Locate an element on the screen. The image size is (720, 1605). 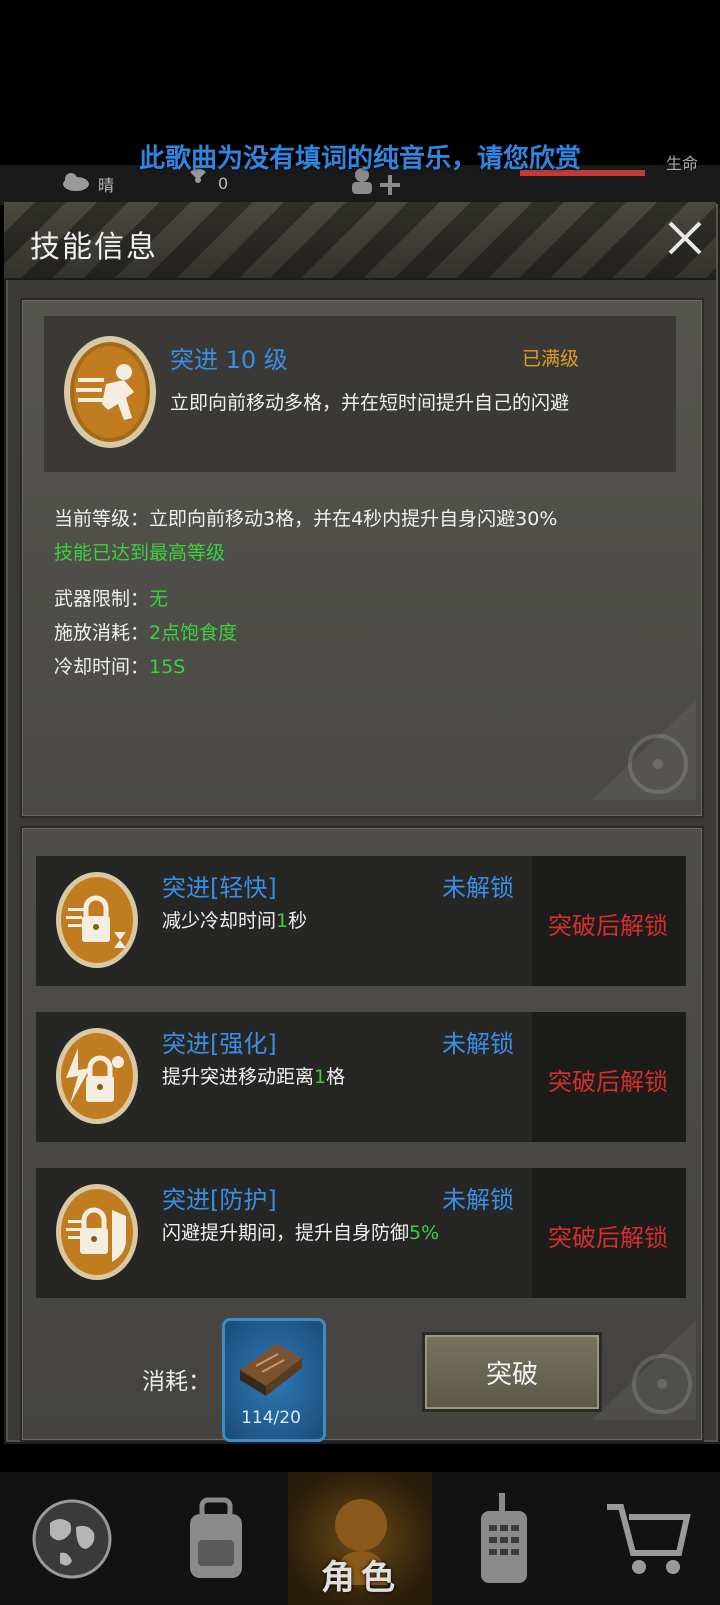
sub-skill-desc-text: 提升突进移动距离 is located at coordinates (238, 1077).